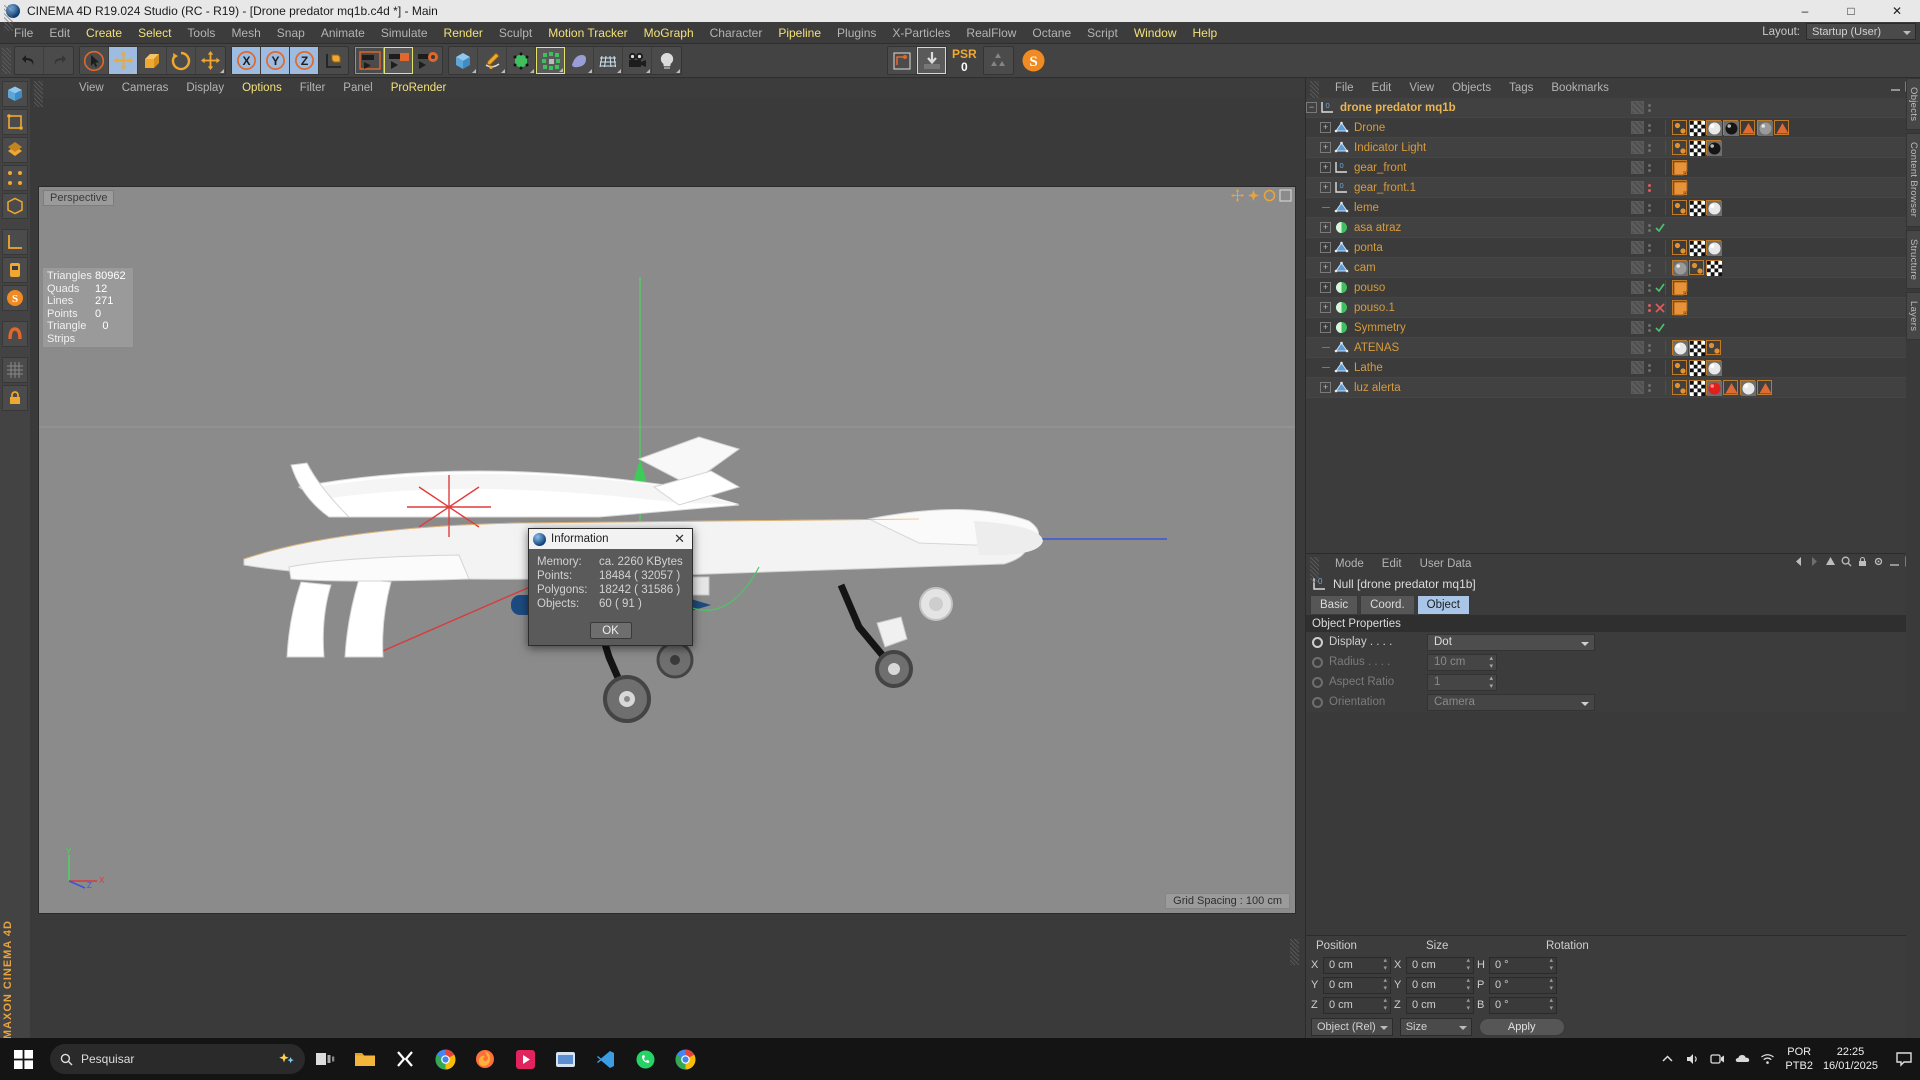  What do you see at coordinates (1349, 564) in the screenshot?
I see `am-menu-mode: Mode` at bounding box center [1349, 564].